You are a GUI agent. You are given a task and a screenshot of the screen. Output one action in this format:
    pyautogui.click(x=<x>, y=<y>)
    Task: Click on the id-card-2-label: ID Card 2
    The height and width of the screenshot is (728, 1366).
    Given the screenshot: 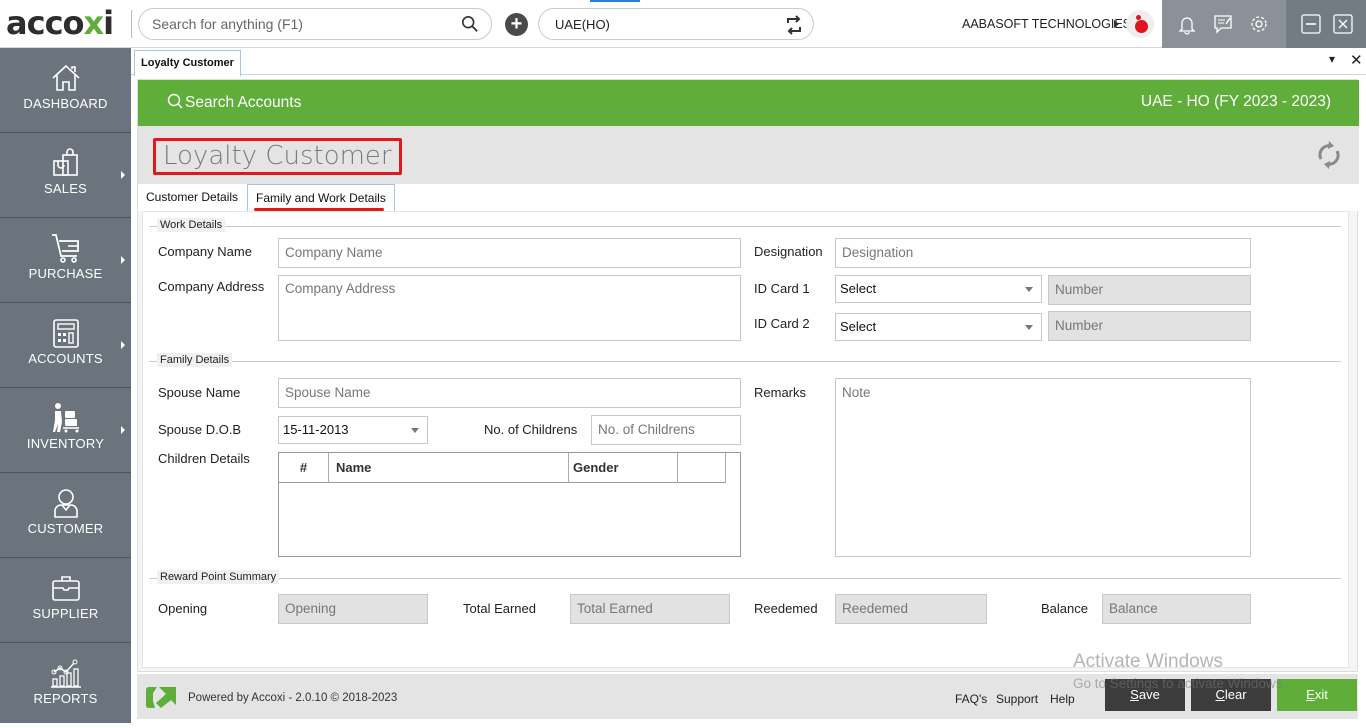 What is the action you would take?
    pyautogui.click(x=782, y=323)
    